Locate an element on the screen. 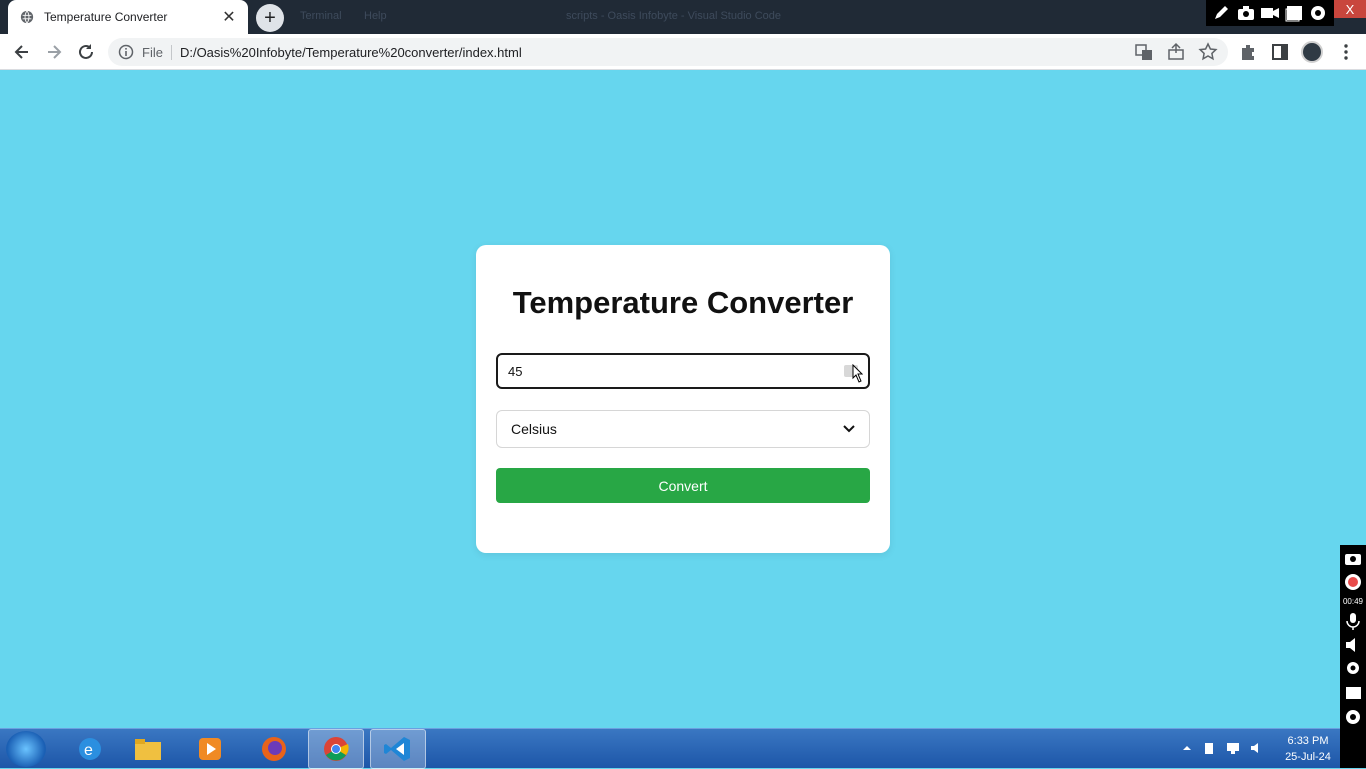 Image resolution: width=1366 pixels, height=769 pixels. device-icon is located at coordinates (1209, 748).